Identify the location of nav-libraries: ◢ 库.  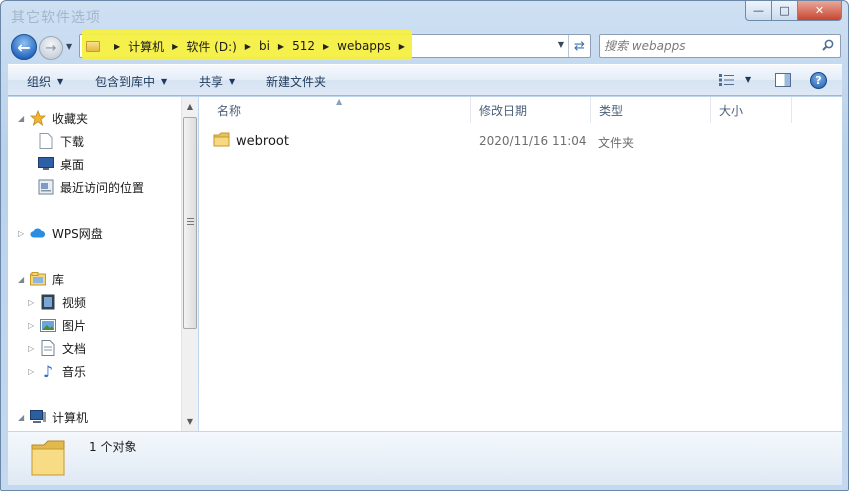
(41, 279).